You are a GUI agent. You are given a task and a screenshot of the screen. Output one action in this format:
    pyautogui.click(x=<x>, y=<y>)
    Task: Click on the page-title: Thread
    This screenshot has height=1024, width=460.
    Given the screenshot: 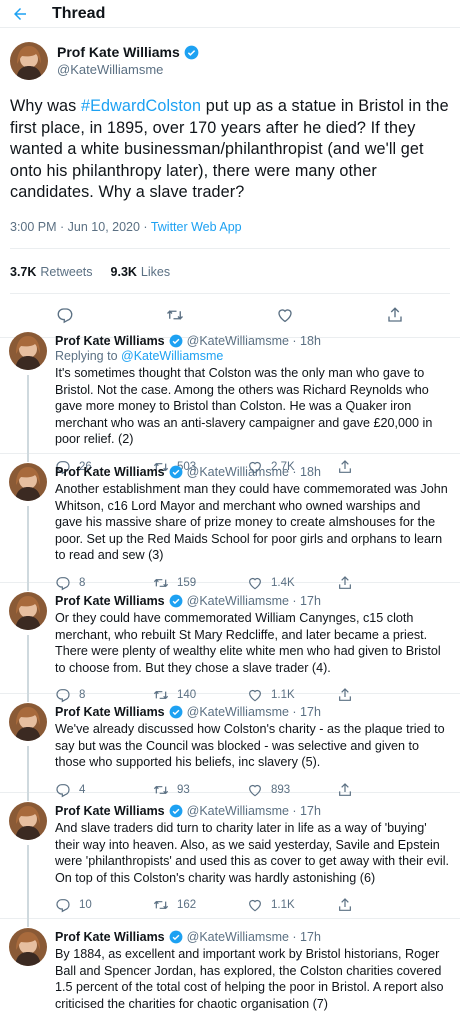 What is the action you would take?
    pyautogui.click(x=79, y=13)
    